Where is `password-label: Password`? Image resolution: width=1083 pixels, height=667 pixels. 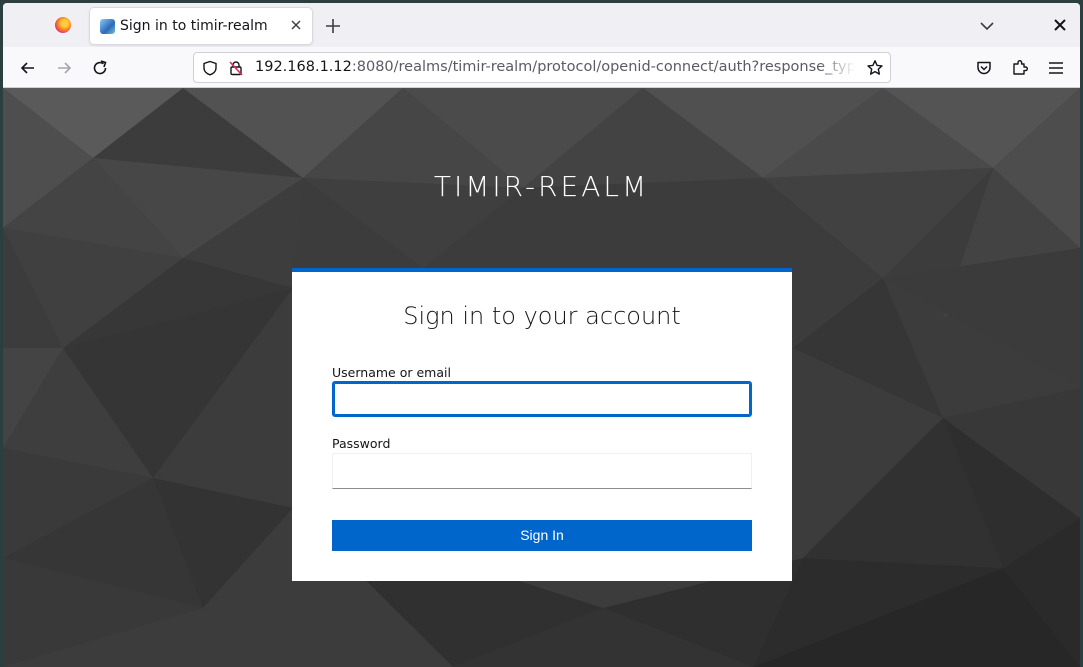
password-label: Password is located at coordinates (361, 443).